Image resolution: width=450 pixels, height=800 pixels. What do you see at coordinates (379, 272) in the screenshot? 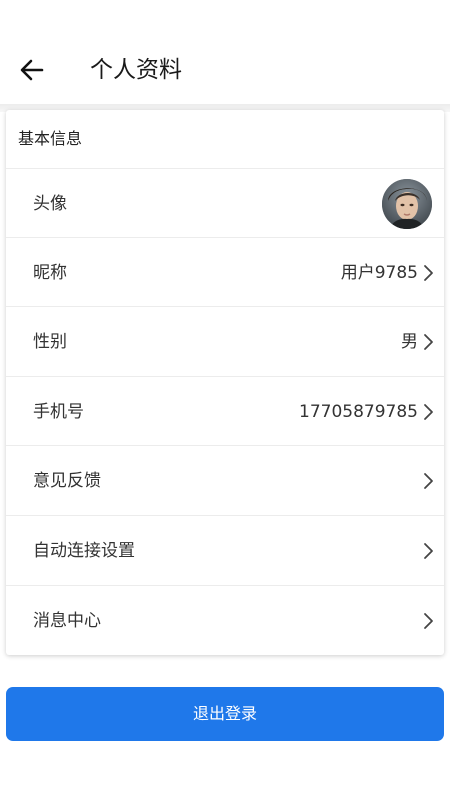
I see `row-value: 用户9785` at bounding box center [379, 272].